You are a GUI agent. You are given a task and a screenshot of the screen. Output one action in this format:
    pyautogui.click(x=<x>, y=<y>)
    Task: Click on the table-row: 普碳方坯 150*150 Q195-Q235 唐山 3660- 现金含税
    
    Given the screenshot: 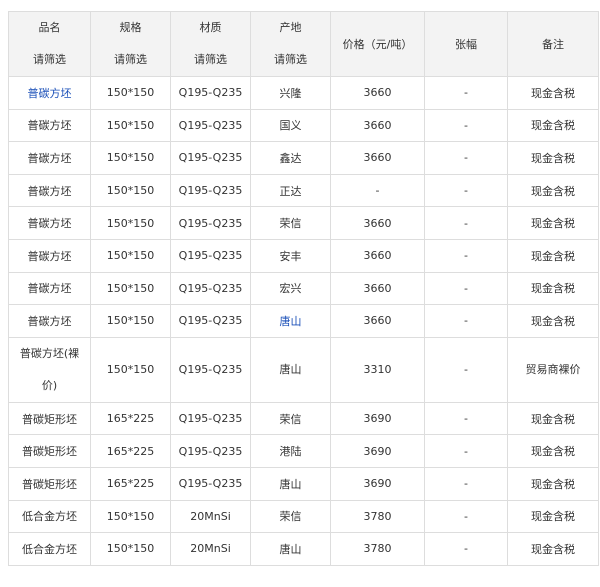 What is the action you would take?
    pyautogui.click(x=303, y=321)
    